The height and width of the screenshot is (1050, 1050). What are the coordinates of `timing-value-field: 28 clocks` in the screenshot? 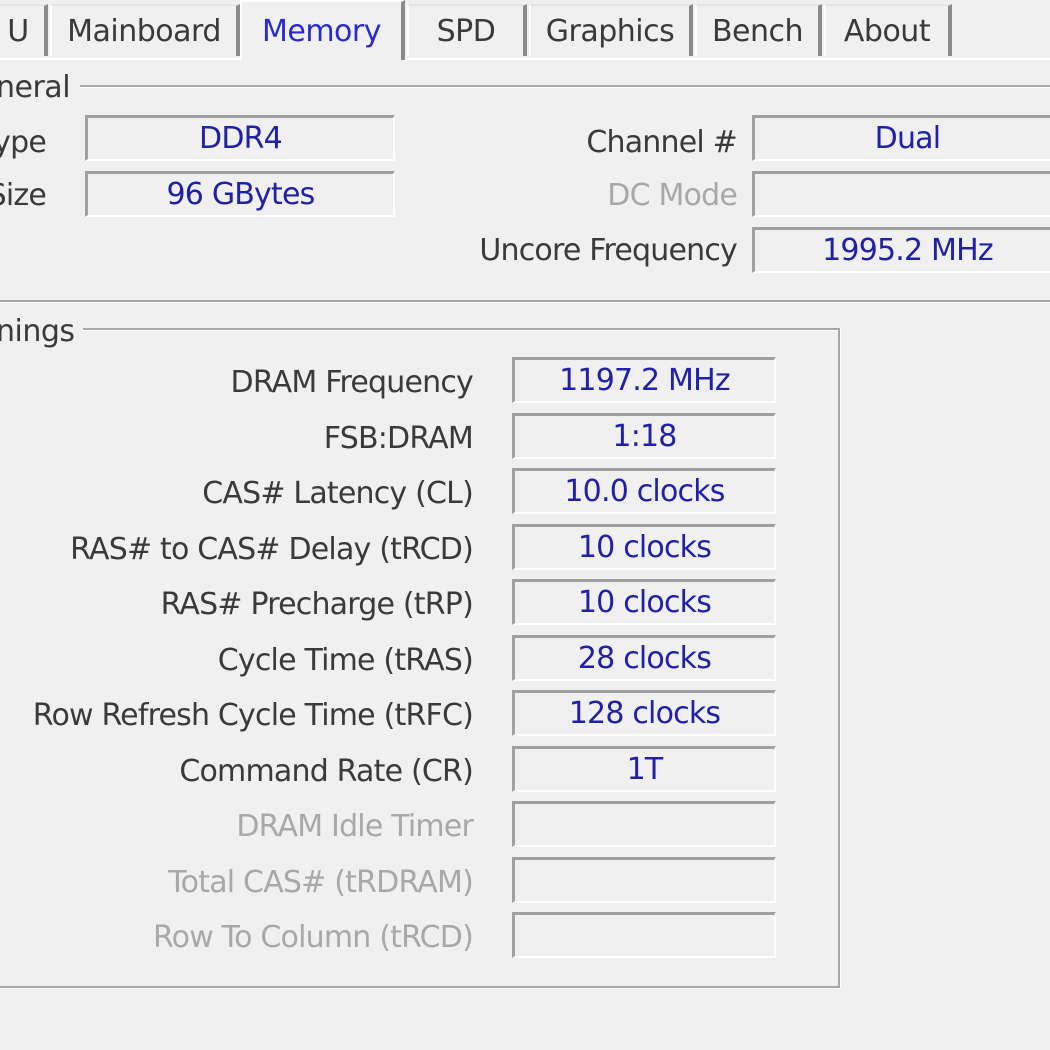 It's located at (644, 657).